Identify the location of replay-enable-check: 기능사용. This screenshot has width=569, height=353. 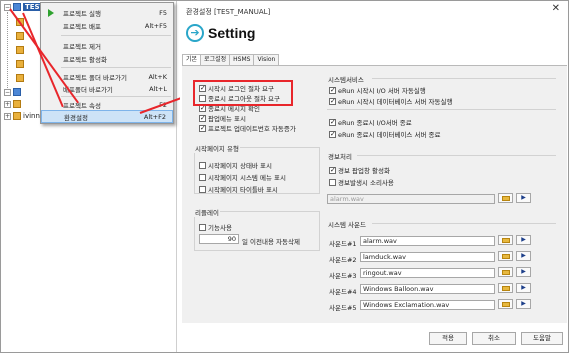
(215, 227).